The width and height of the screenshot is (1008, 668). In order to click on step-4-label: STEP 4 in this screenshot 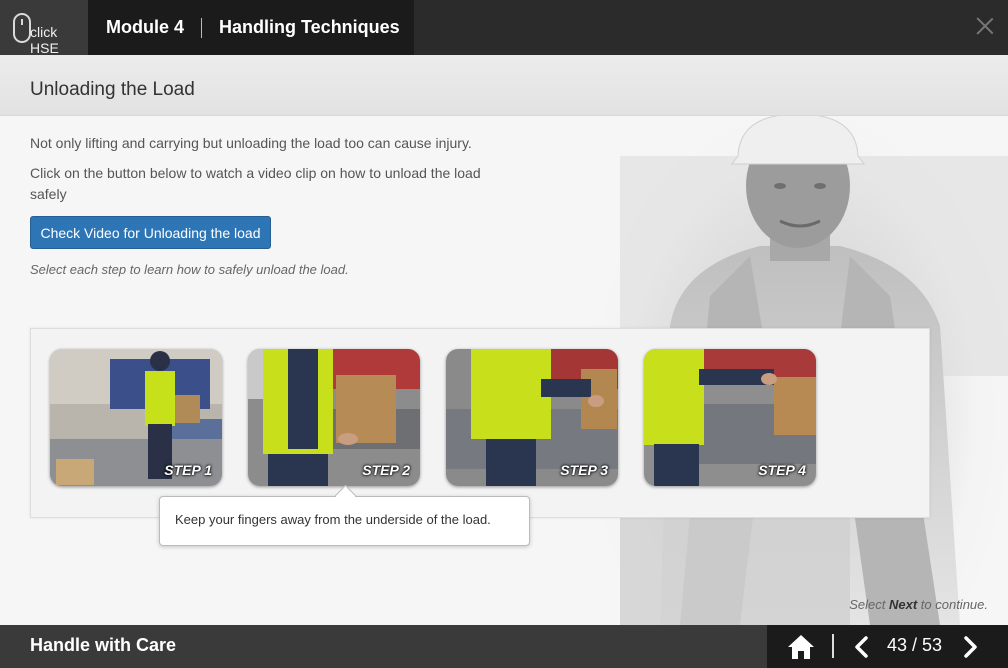, I will do `click(782, 470)`.